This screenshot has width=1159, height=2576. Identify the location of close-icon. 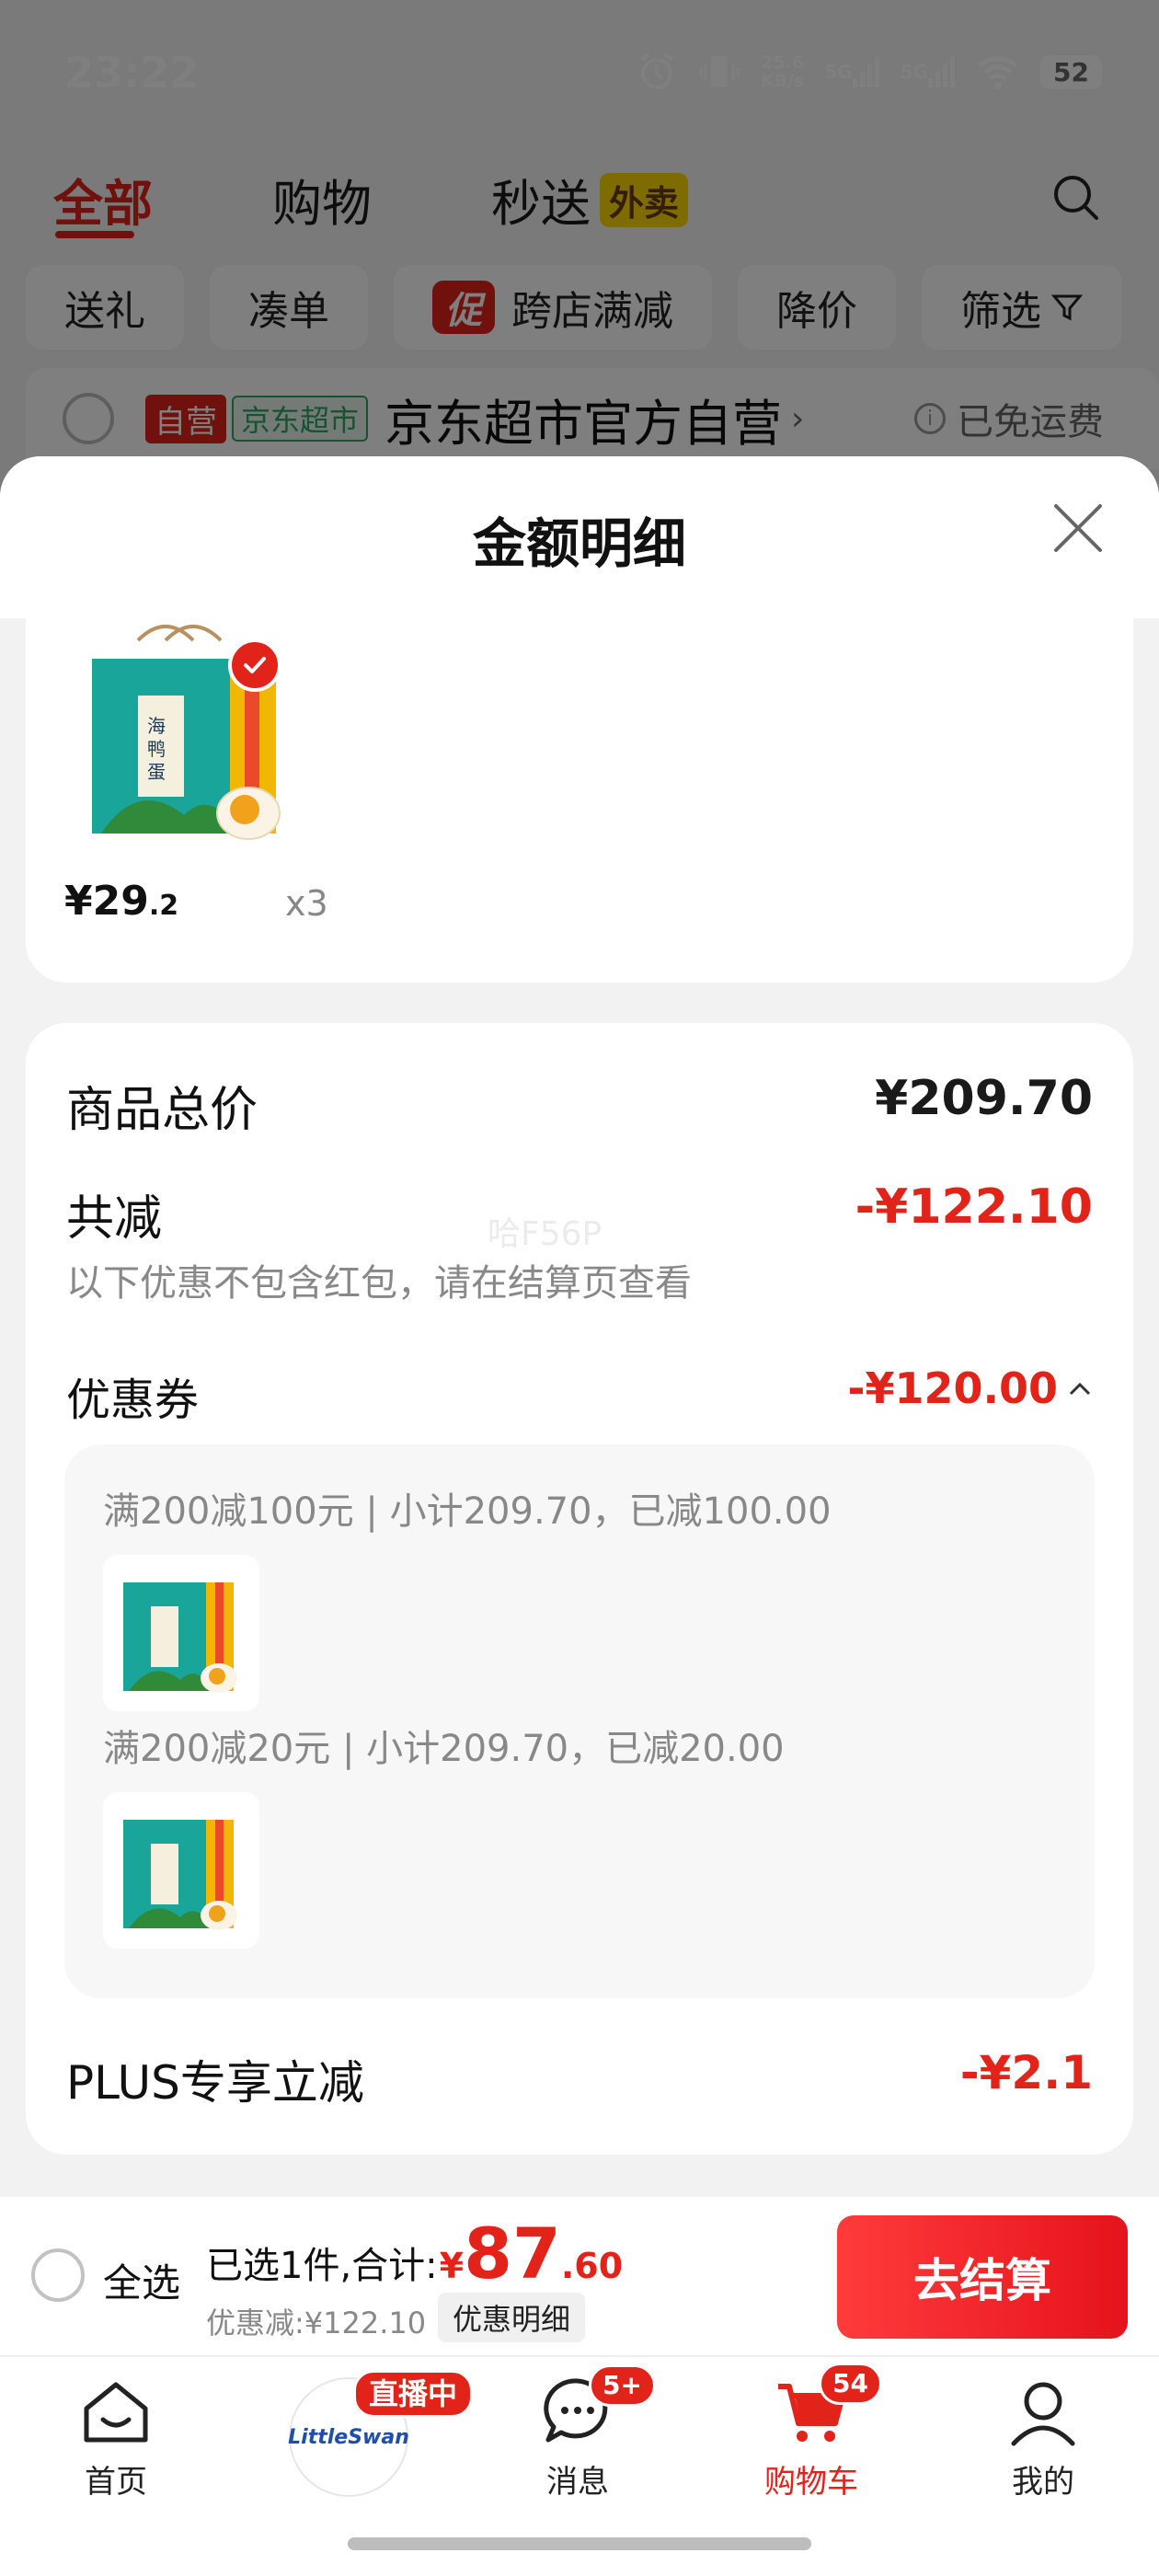
(1078, 528).